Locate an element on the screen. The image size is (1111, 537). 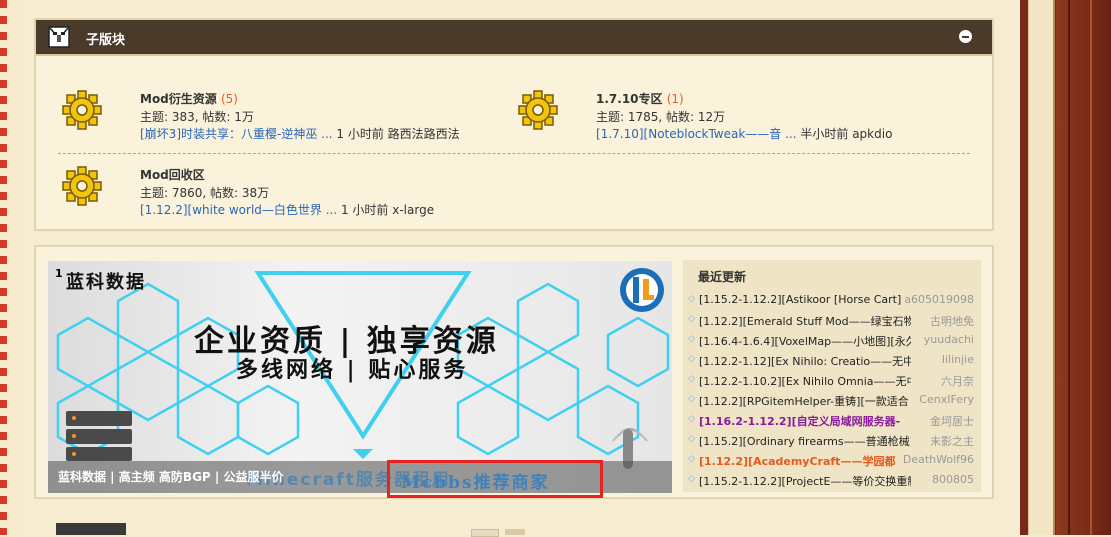
forum-last-post: [崩坏3]时装共享：八重樱-逆神巫 ... 1 小时前 路西法路西法 is located at coordinates (300, 134).